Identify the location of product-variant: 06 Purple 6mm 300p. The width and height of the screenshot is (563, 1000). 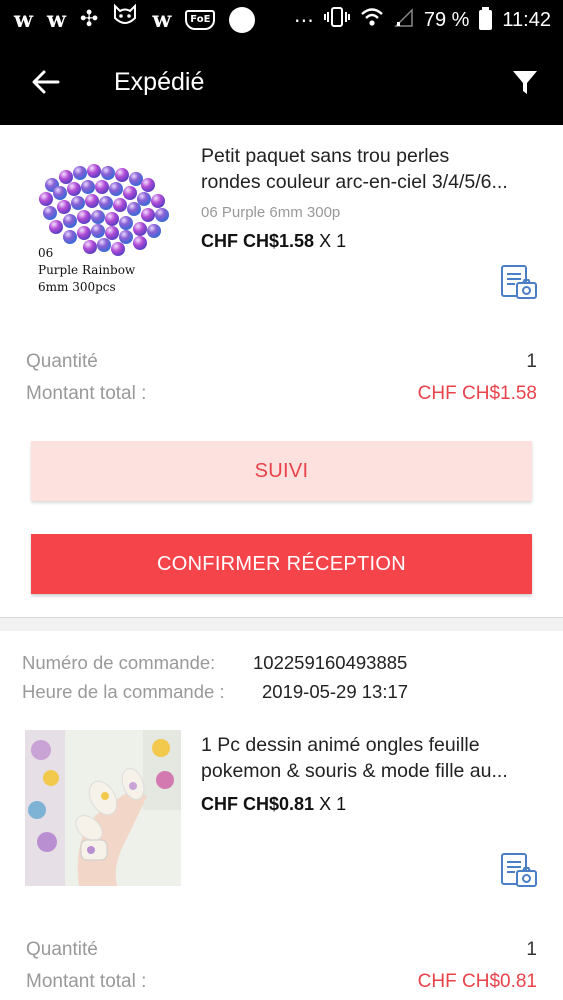
(271, 212).